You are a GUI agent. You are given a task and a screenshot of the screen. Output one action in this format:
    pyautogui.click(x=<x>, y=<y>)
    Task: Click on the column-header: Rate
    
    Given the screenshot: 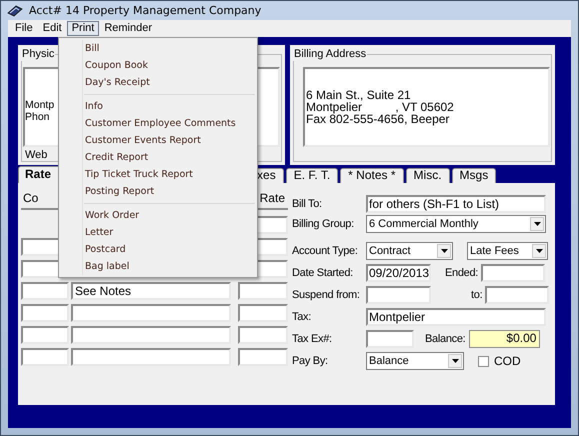 What is the action you would take?
    pyautogui.click(x=272, y=198)
    